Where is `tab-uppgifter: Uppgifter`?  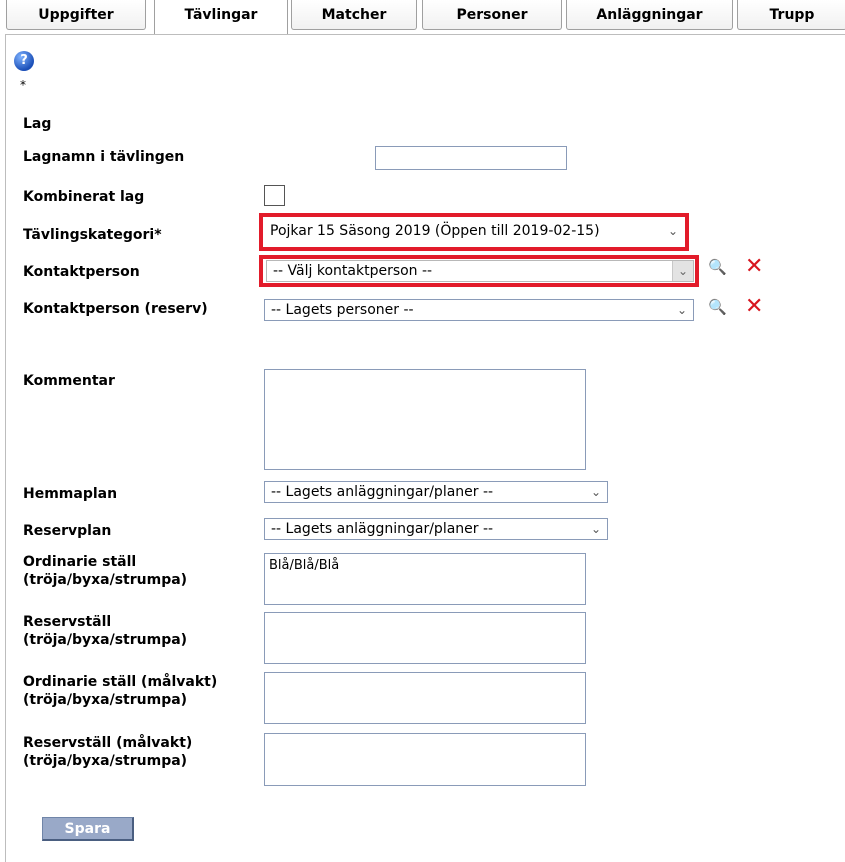
tab-uppgifter: Uppgifter is located at coordinates (76, 15).